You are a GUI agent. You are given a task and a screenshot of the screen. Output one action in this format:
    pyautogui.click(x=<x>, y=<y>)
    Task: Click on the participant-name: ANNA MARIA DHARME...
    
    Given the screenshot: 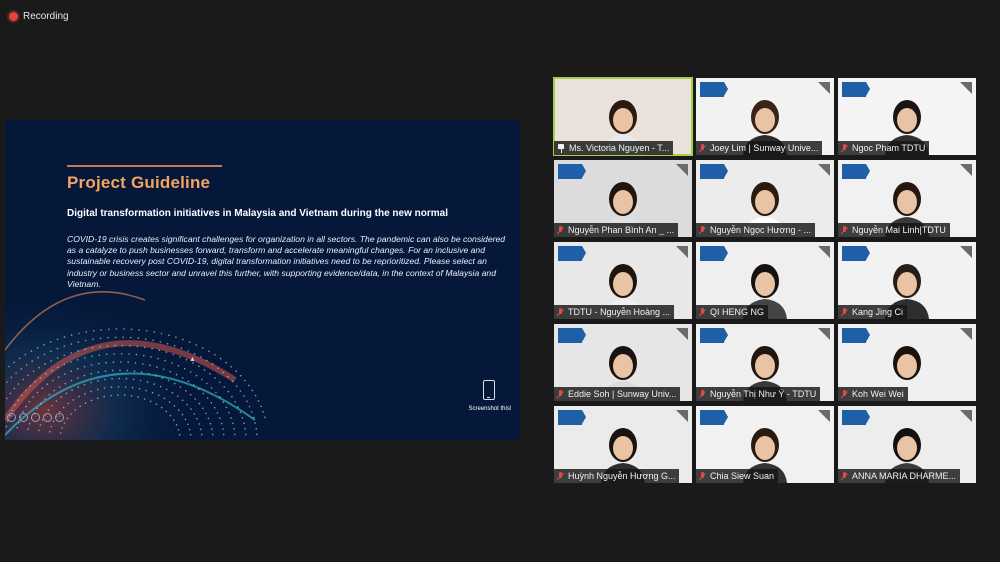 What is the action you would take?
    pyautogui.click(x=904, y=476)
    